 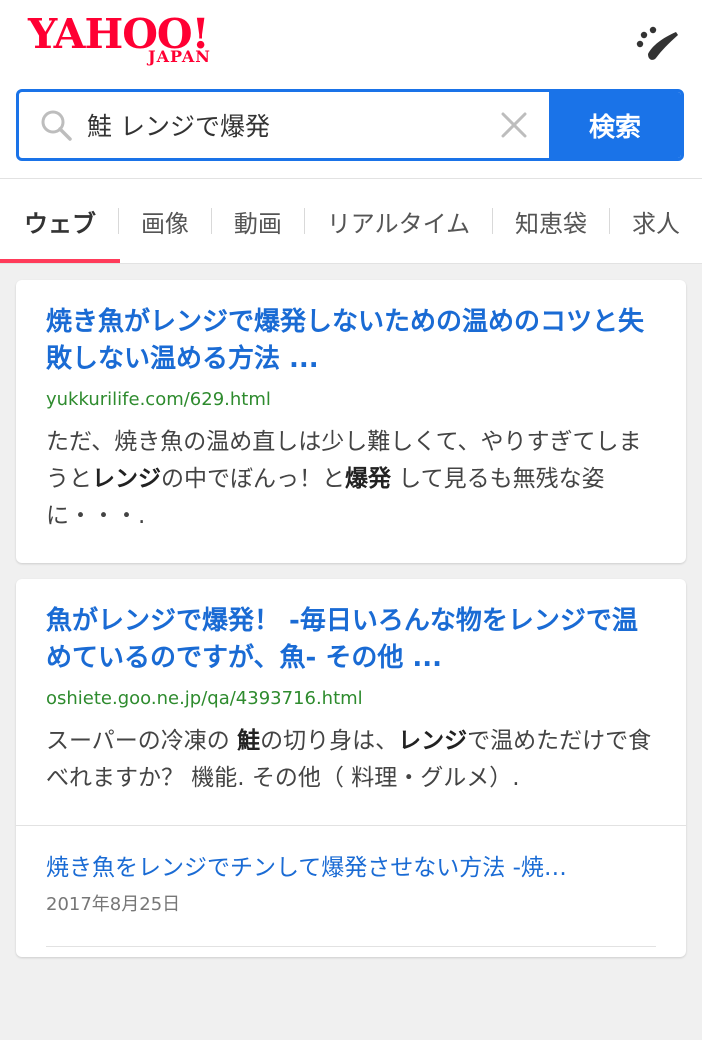 I want to click on search-icon, so click(x=56, y=125).